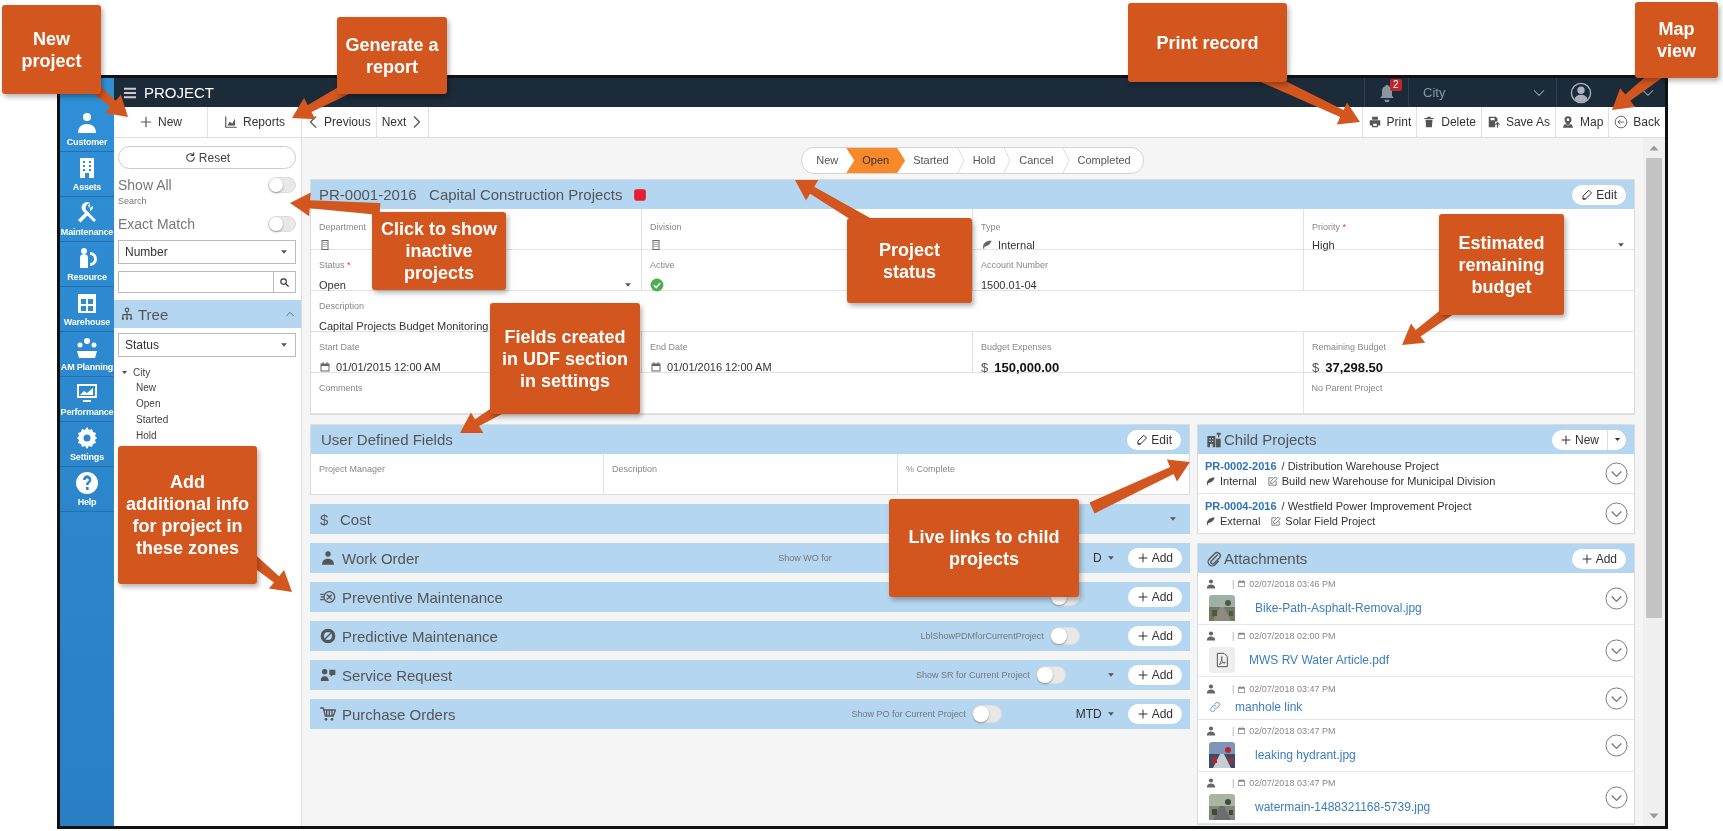 Image resolution: width=1723 pixels, height=831 pixels. What do you see at coordinates (750, 714) in the screenshot?
I see `section-bar: Purchase Orders Show PO for Current Project MTD Add` at bounding box center [750, 714].